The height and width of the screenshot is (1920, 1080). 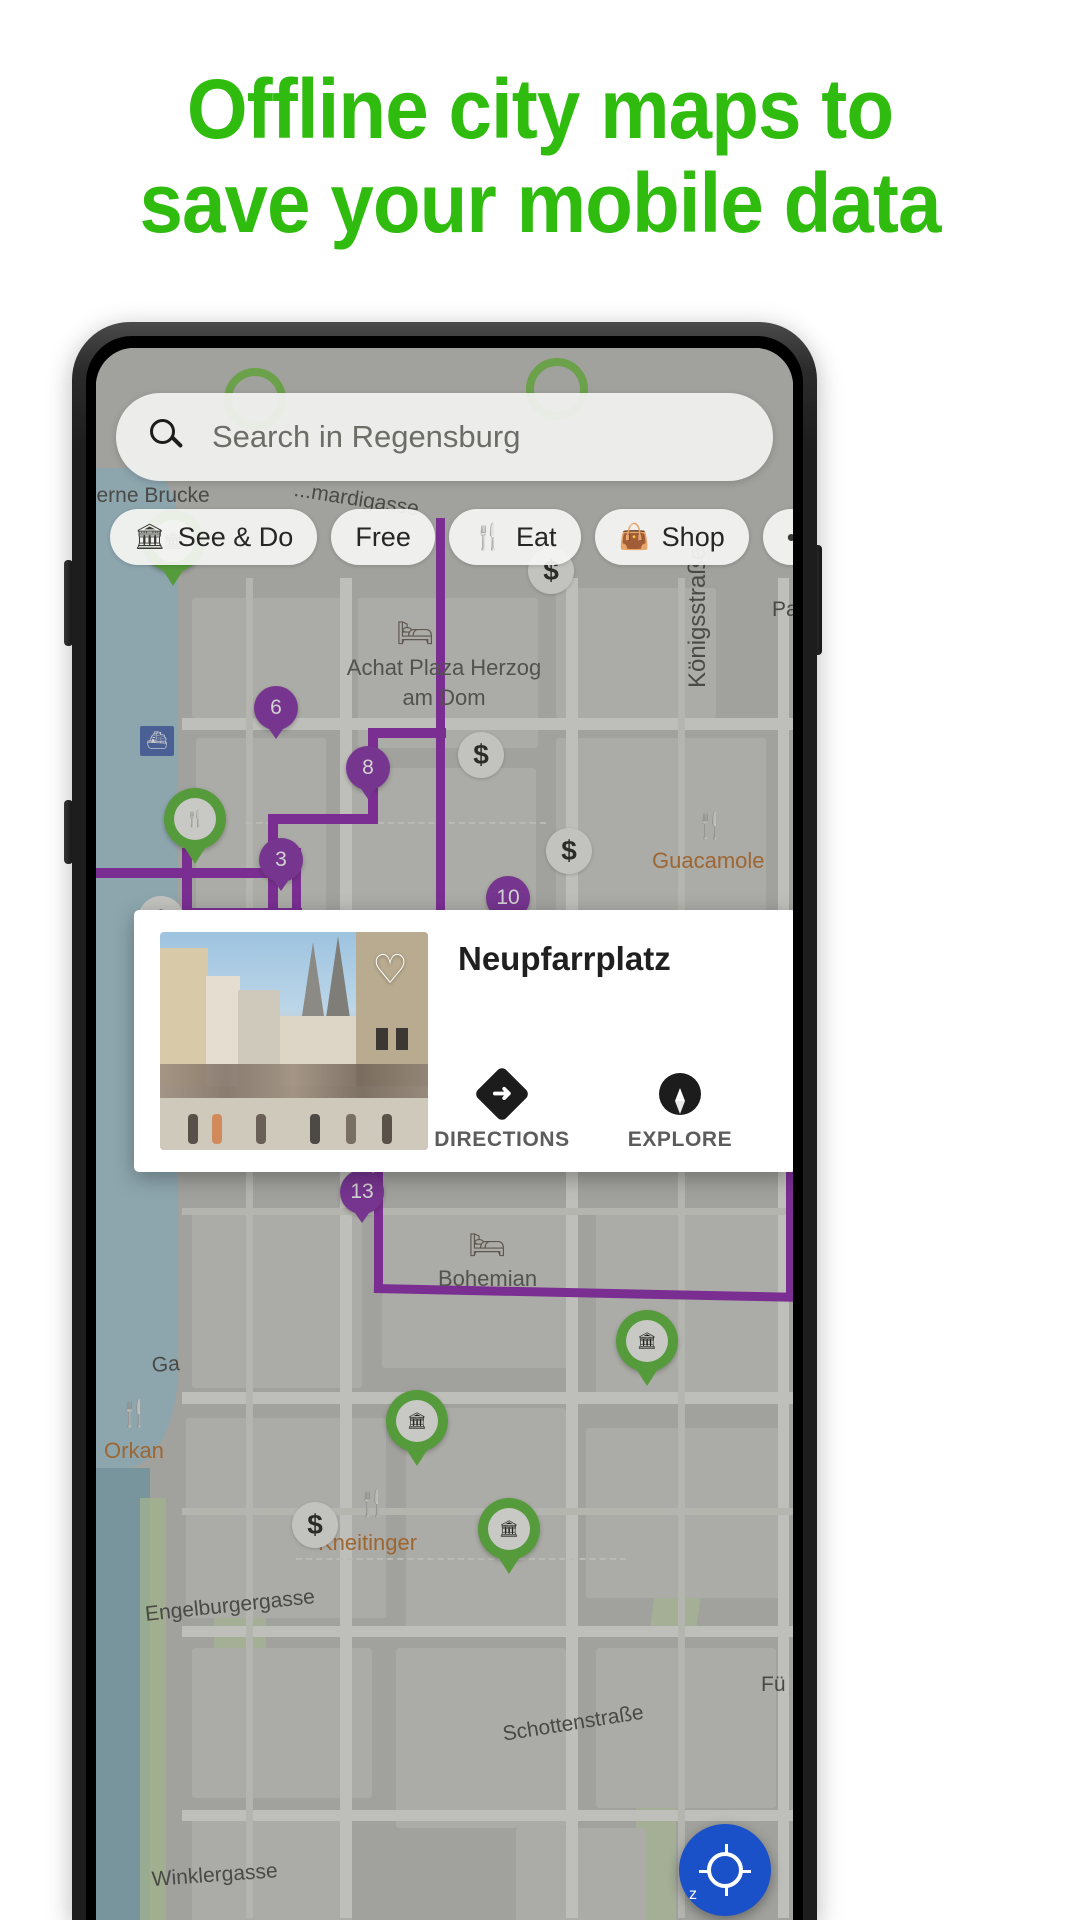 I want to click on map-street-label: Ga, so click(x=166, y=1364).